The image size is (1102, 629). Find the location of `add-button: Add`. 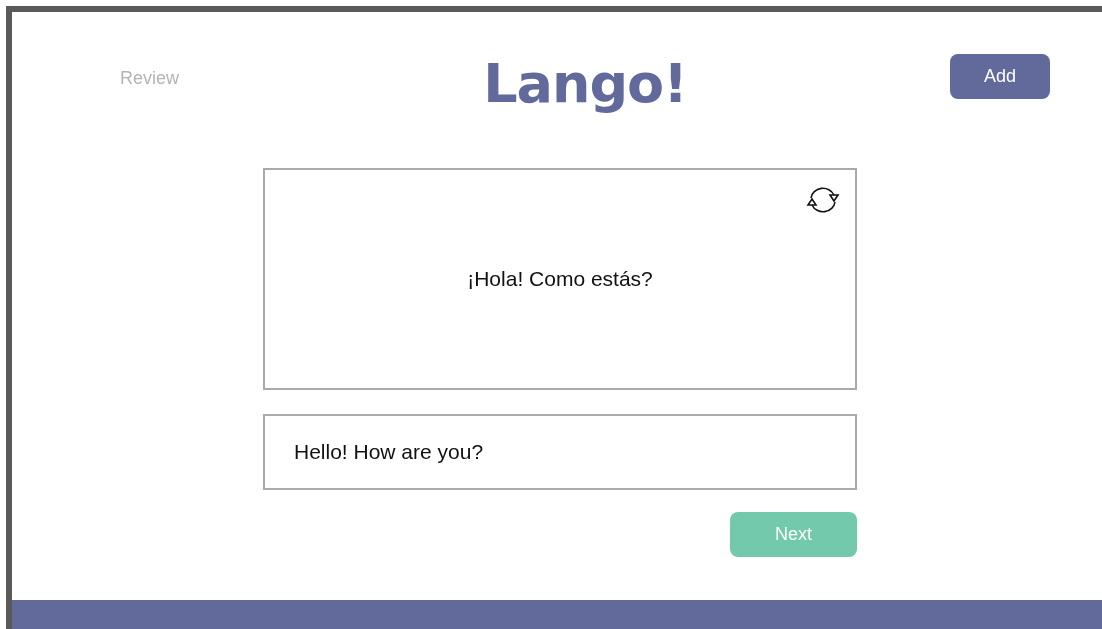

add-button: Add is located at coordinates (1000, 76).